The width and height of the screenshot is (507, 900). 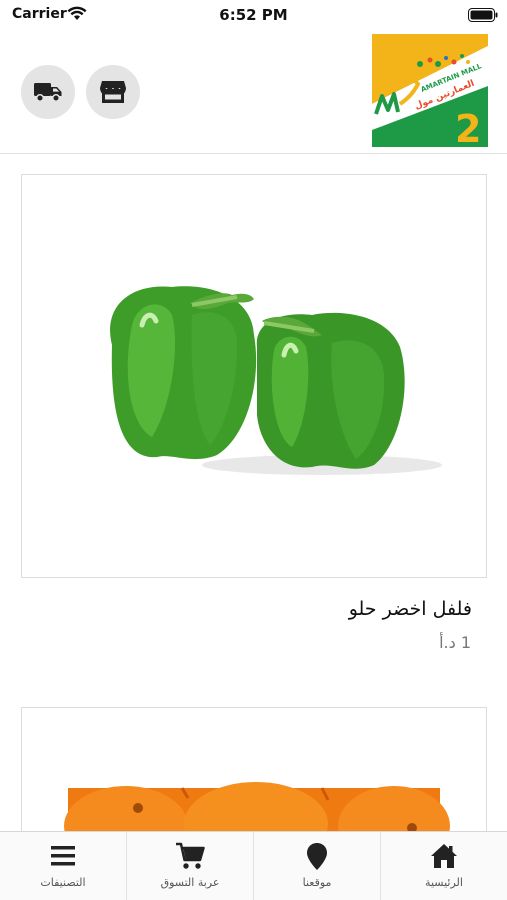 What do you see at coordinates (410, 609) in the screenshot?
I see `product-name: فلفل اخضر حلو` at bounding box center [410, 609].